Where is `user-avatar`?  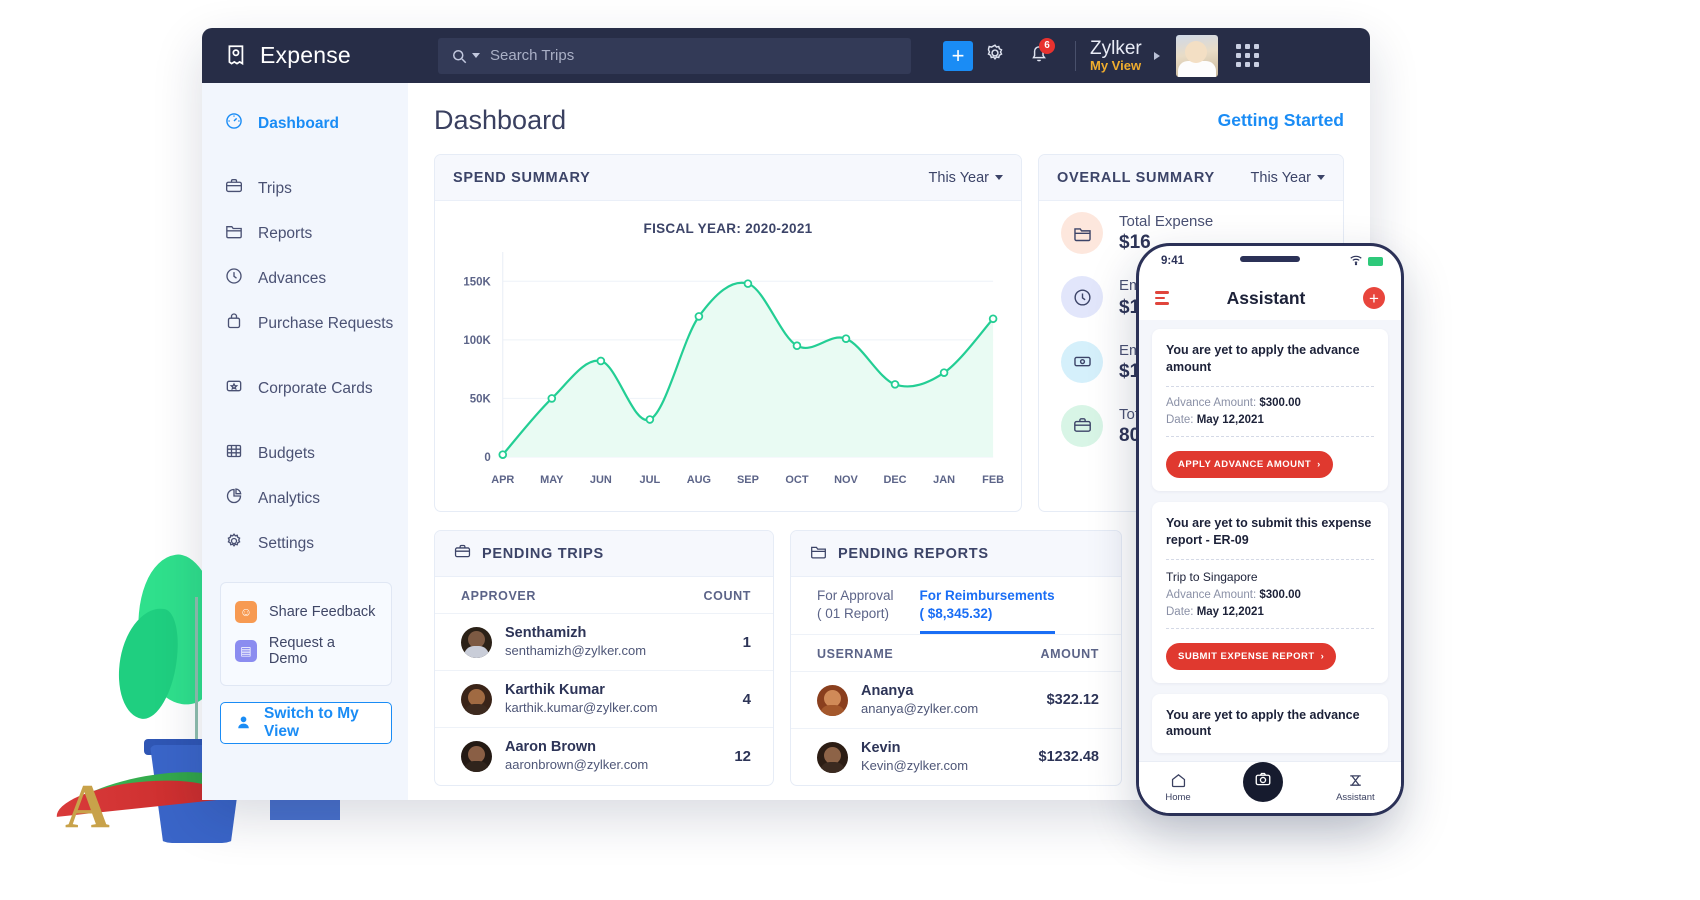
user-avatar is located at coordinates (1196, 55).